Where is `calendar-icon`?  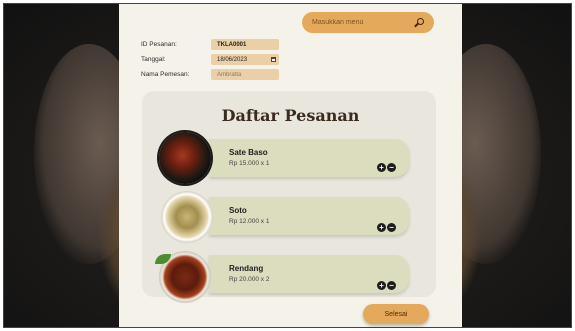 calendar-icon is located at coordinates (273, 59).